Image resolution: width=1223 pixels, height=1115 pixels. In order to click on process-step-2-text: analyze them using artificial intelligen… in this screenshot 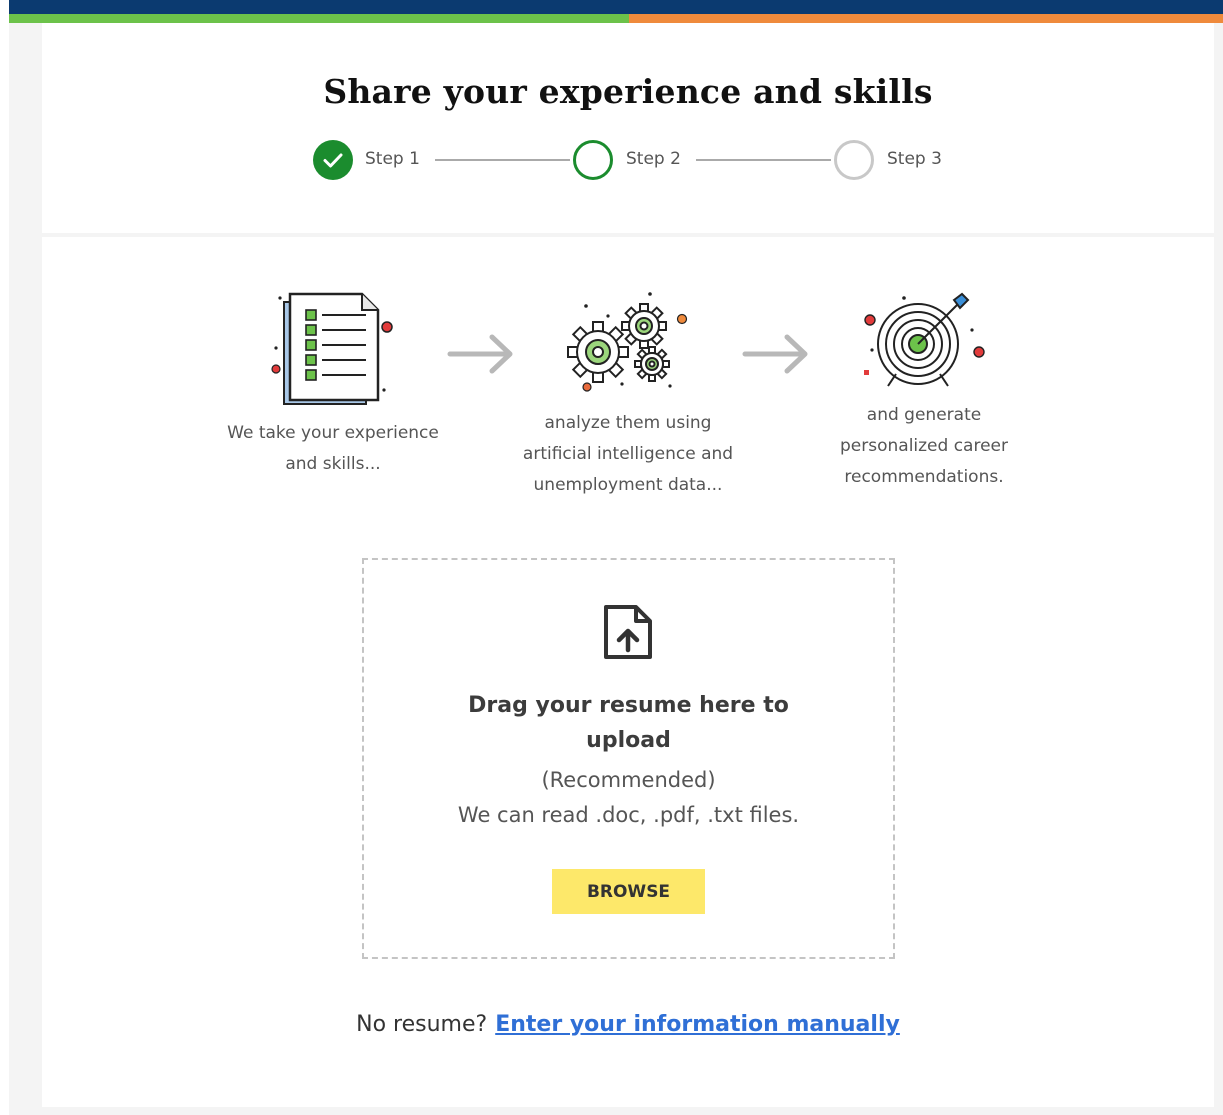, I will do `click(628, 454)`.